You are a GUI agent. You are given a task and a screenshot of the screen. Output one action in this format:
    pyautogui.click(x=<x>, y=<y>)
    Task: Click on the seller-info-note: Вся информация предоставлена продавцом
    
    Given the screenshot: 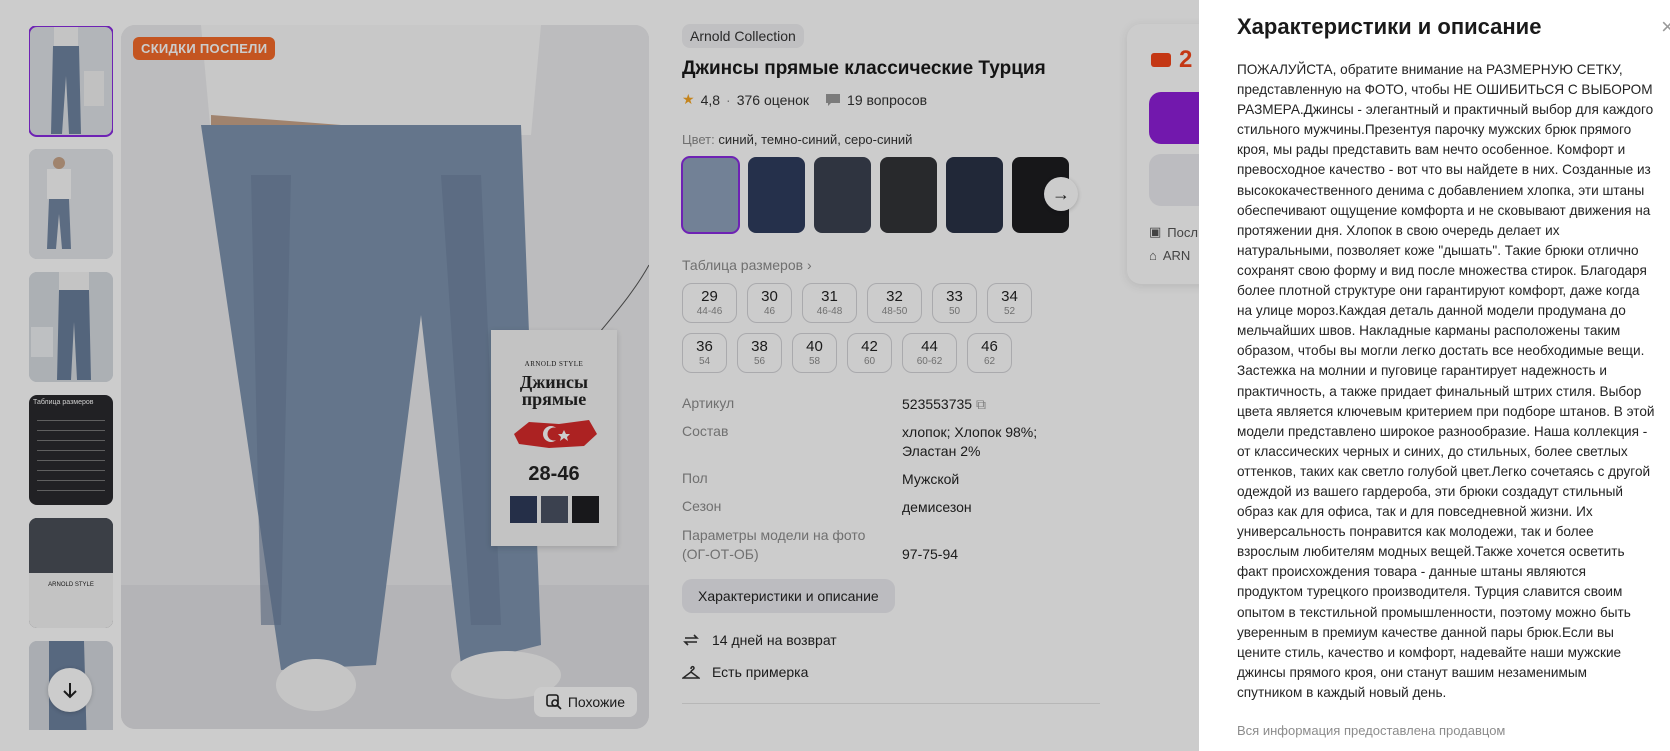 What is the action you would take?
    pyautogui.click(x=1371, y=730)
    